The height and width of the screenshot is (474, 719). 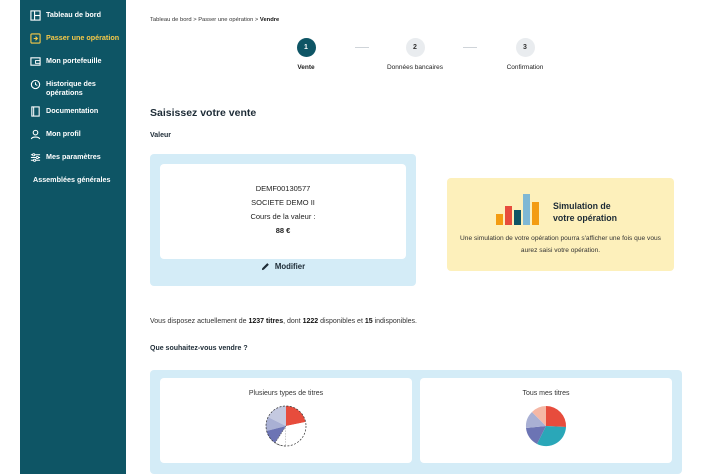 What do you see at coordinates (368, 321) in the screenshot?
I see `holdings-unavailable: 15` at bounding box center [368, 321].